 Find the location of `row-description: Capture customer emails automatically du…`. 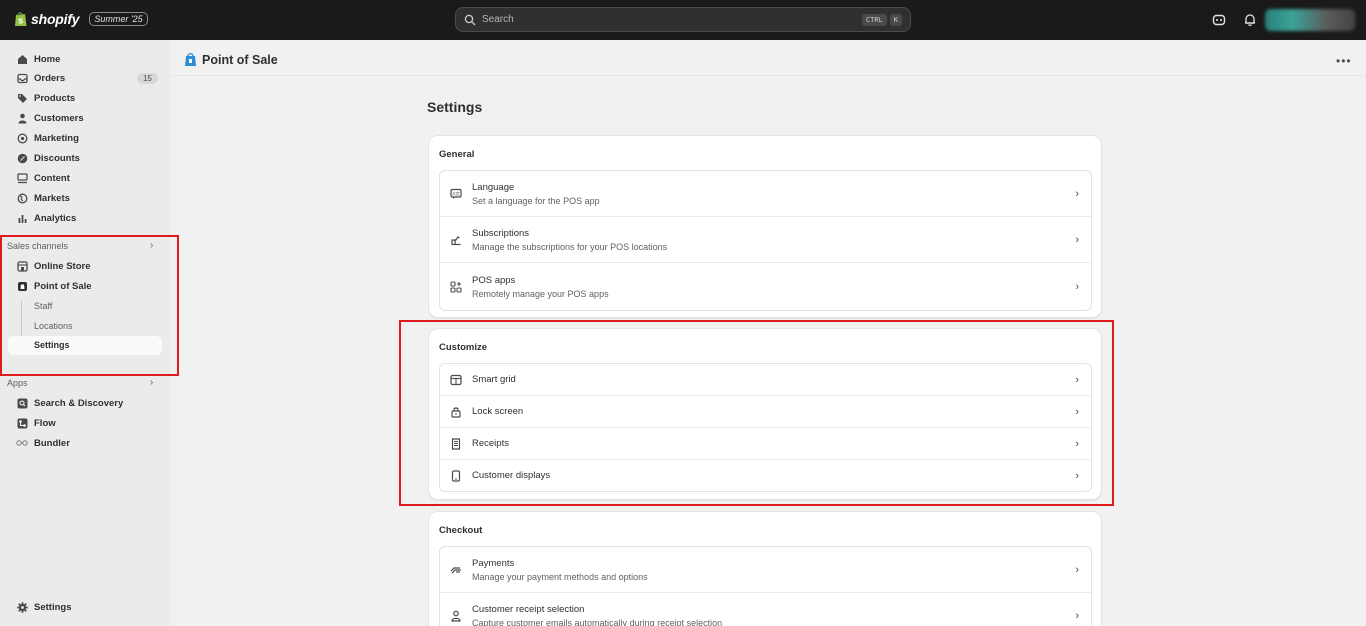

row-description: Capture customer emails automatically du… is located at coordinates (597, 622).